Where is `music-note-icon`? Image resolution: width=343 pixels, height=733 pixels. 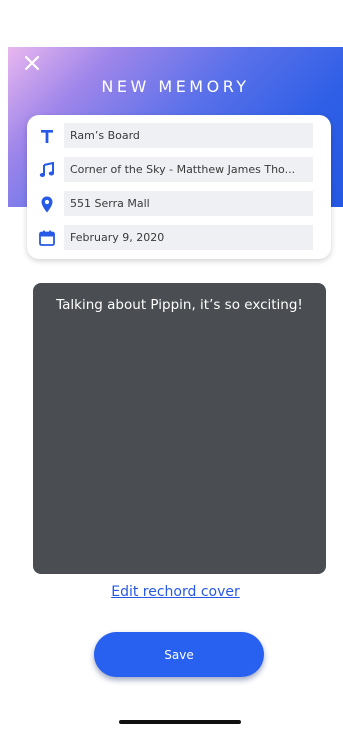 music-note-icon is located at coordinates (47, 170).